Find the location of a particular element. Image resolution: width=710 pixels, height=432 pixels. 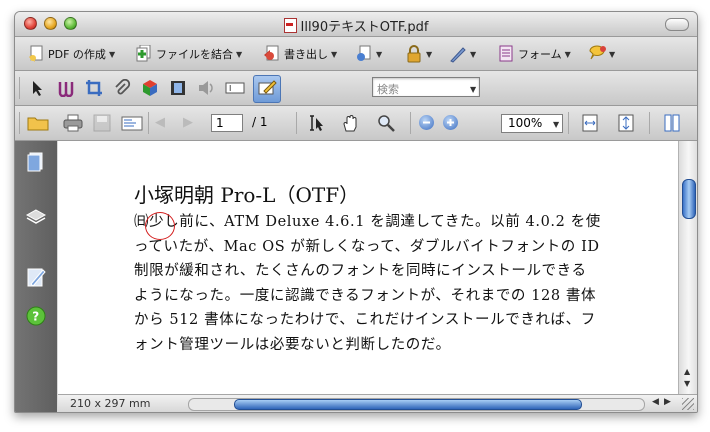

open-folder-icon is located at coordinates (38, 123).